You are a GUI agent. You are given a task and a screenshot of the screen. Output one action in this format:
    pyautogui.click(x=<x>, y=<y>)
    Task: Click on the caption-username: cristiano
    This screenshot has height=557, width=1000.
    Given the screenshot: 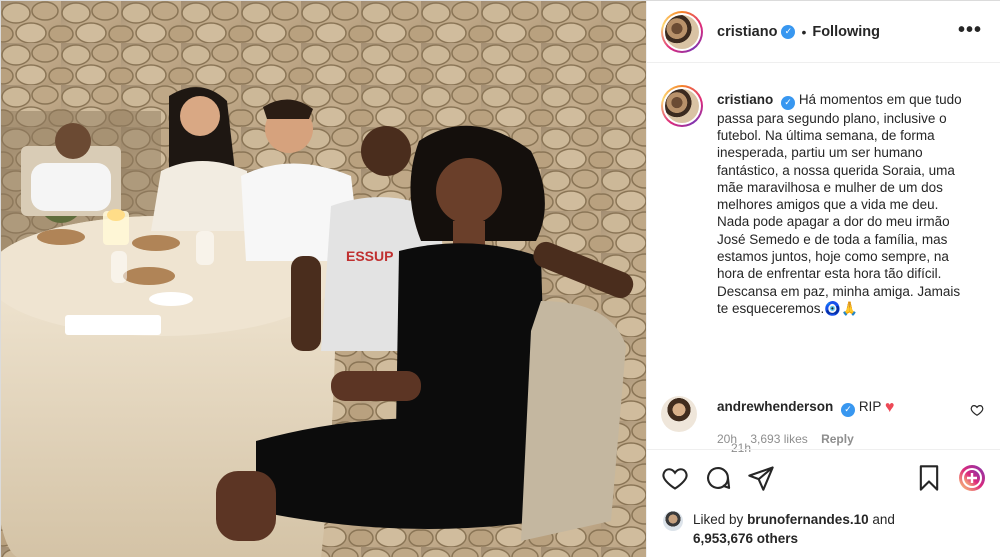 What is the action you would take?
    pyautogui.click(x=745, y=99)
    